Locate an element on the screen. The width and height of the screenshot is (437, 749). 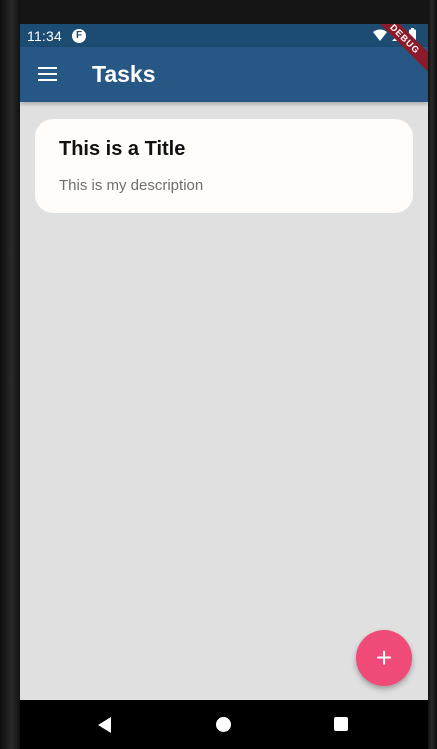
add-icon: + is located at coordinates (384, 657).